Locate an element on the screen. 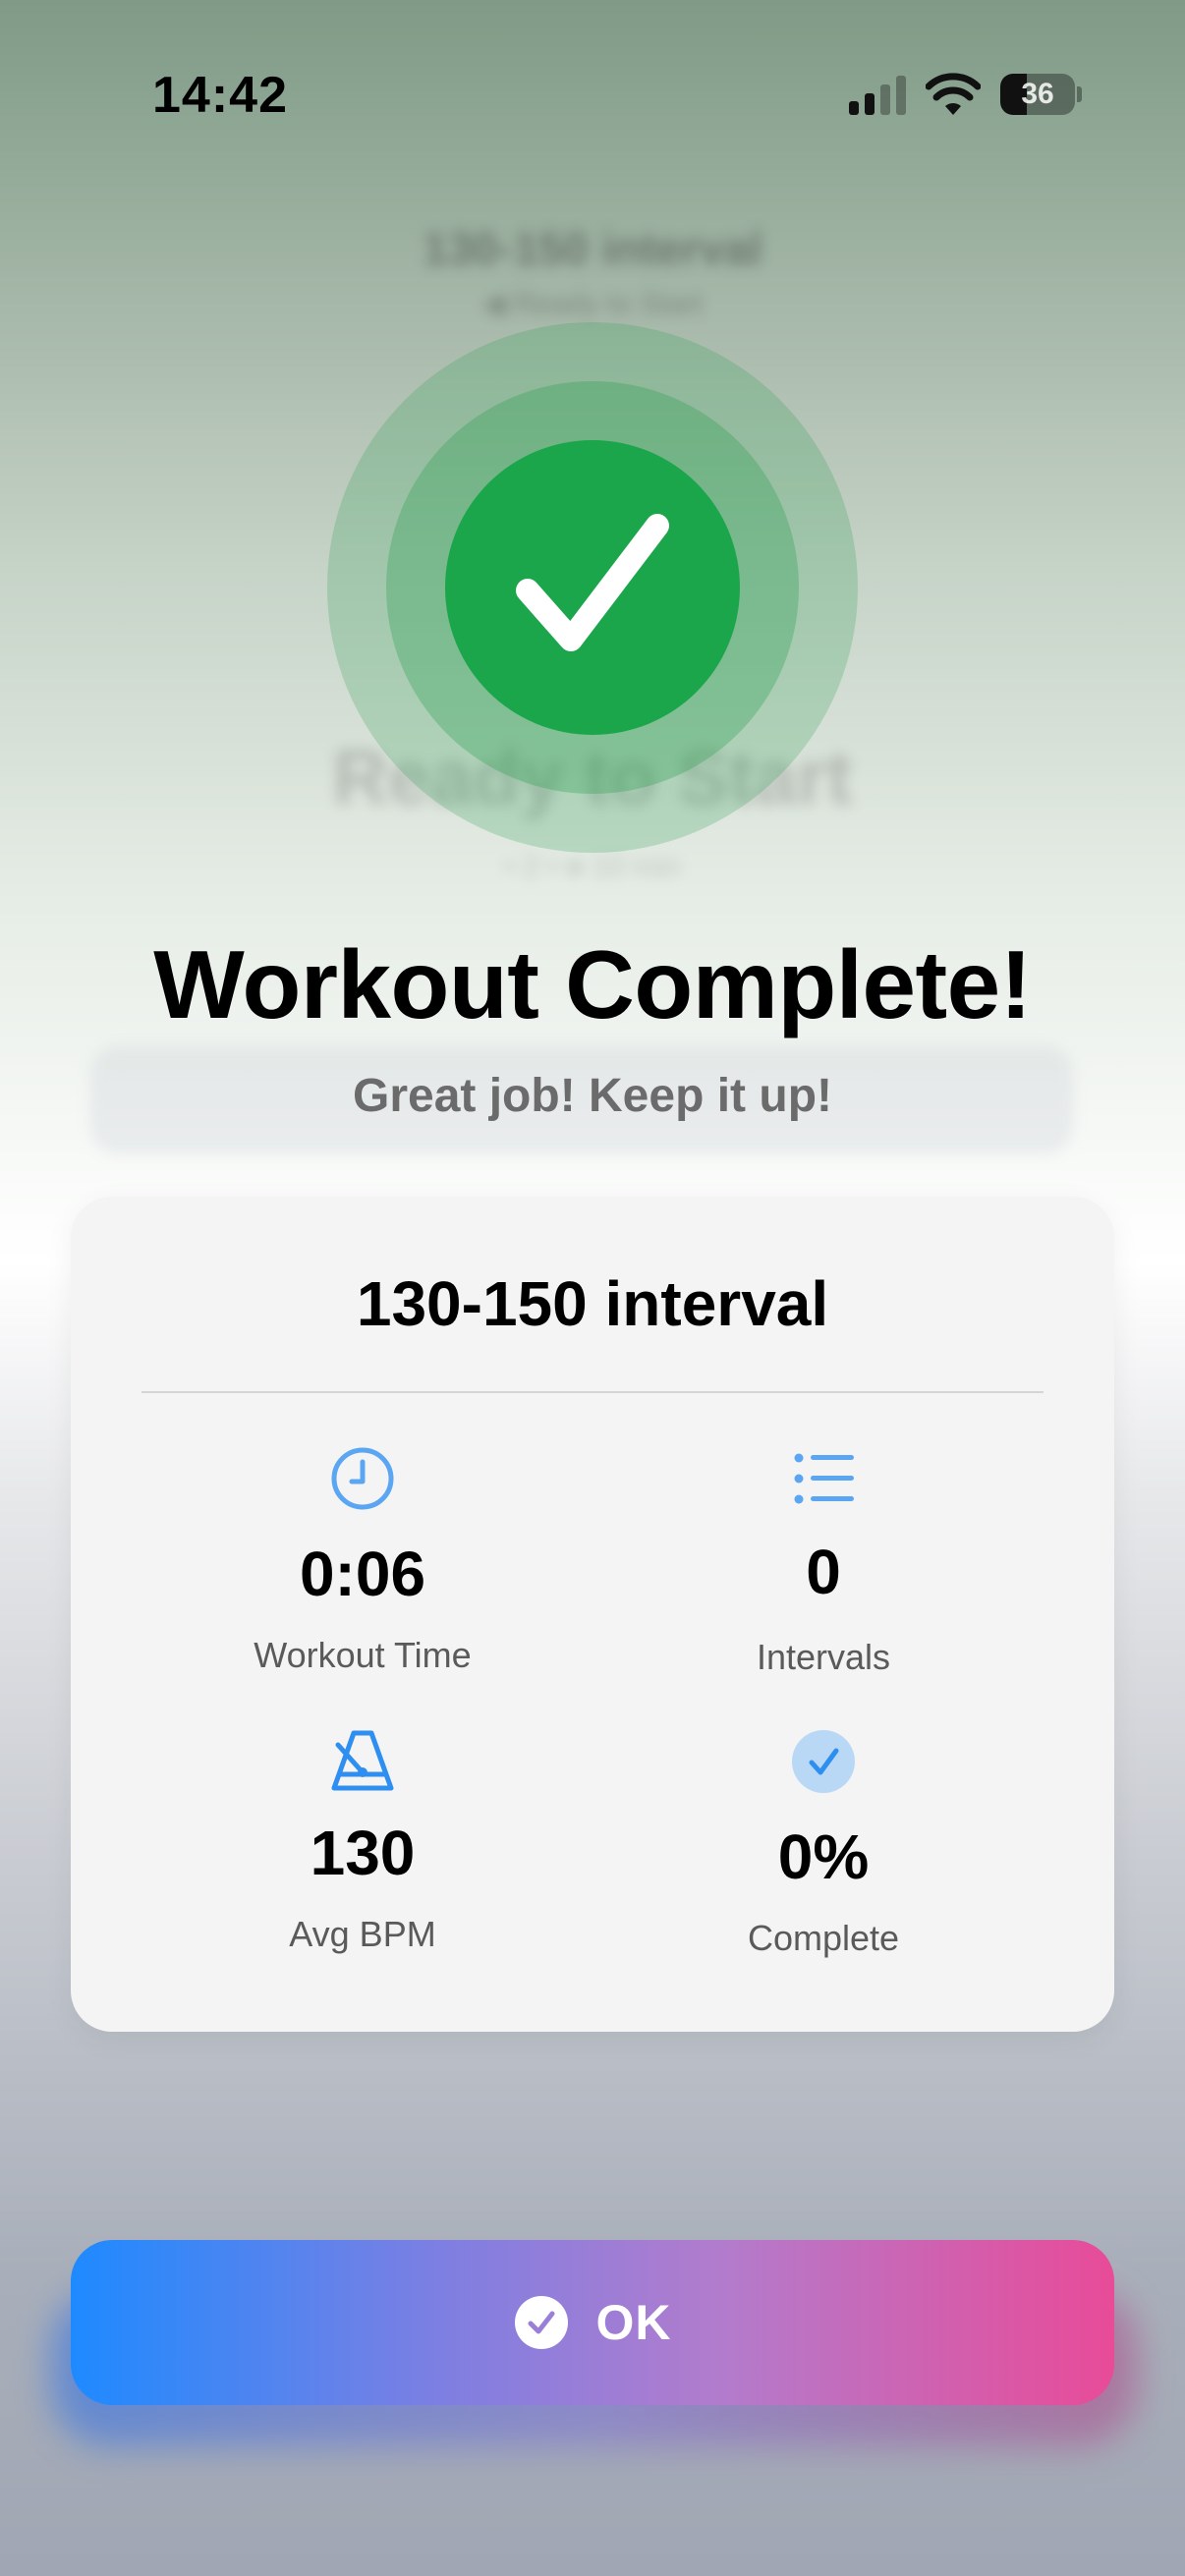  stat-label: Avg BPM is located at coordinates (363, 1934).